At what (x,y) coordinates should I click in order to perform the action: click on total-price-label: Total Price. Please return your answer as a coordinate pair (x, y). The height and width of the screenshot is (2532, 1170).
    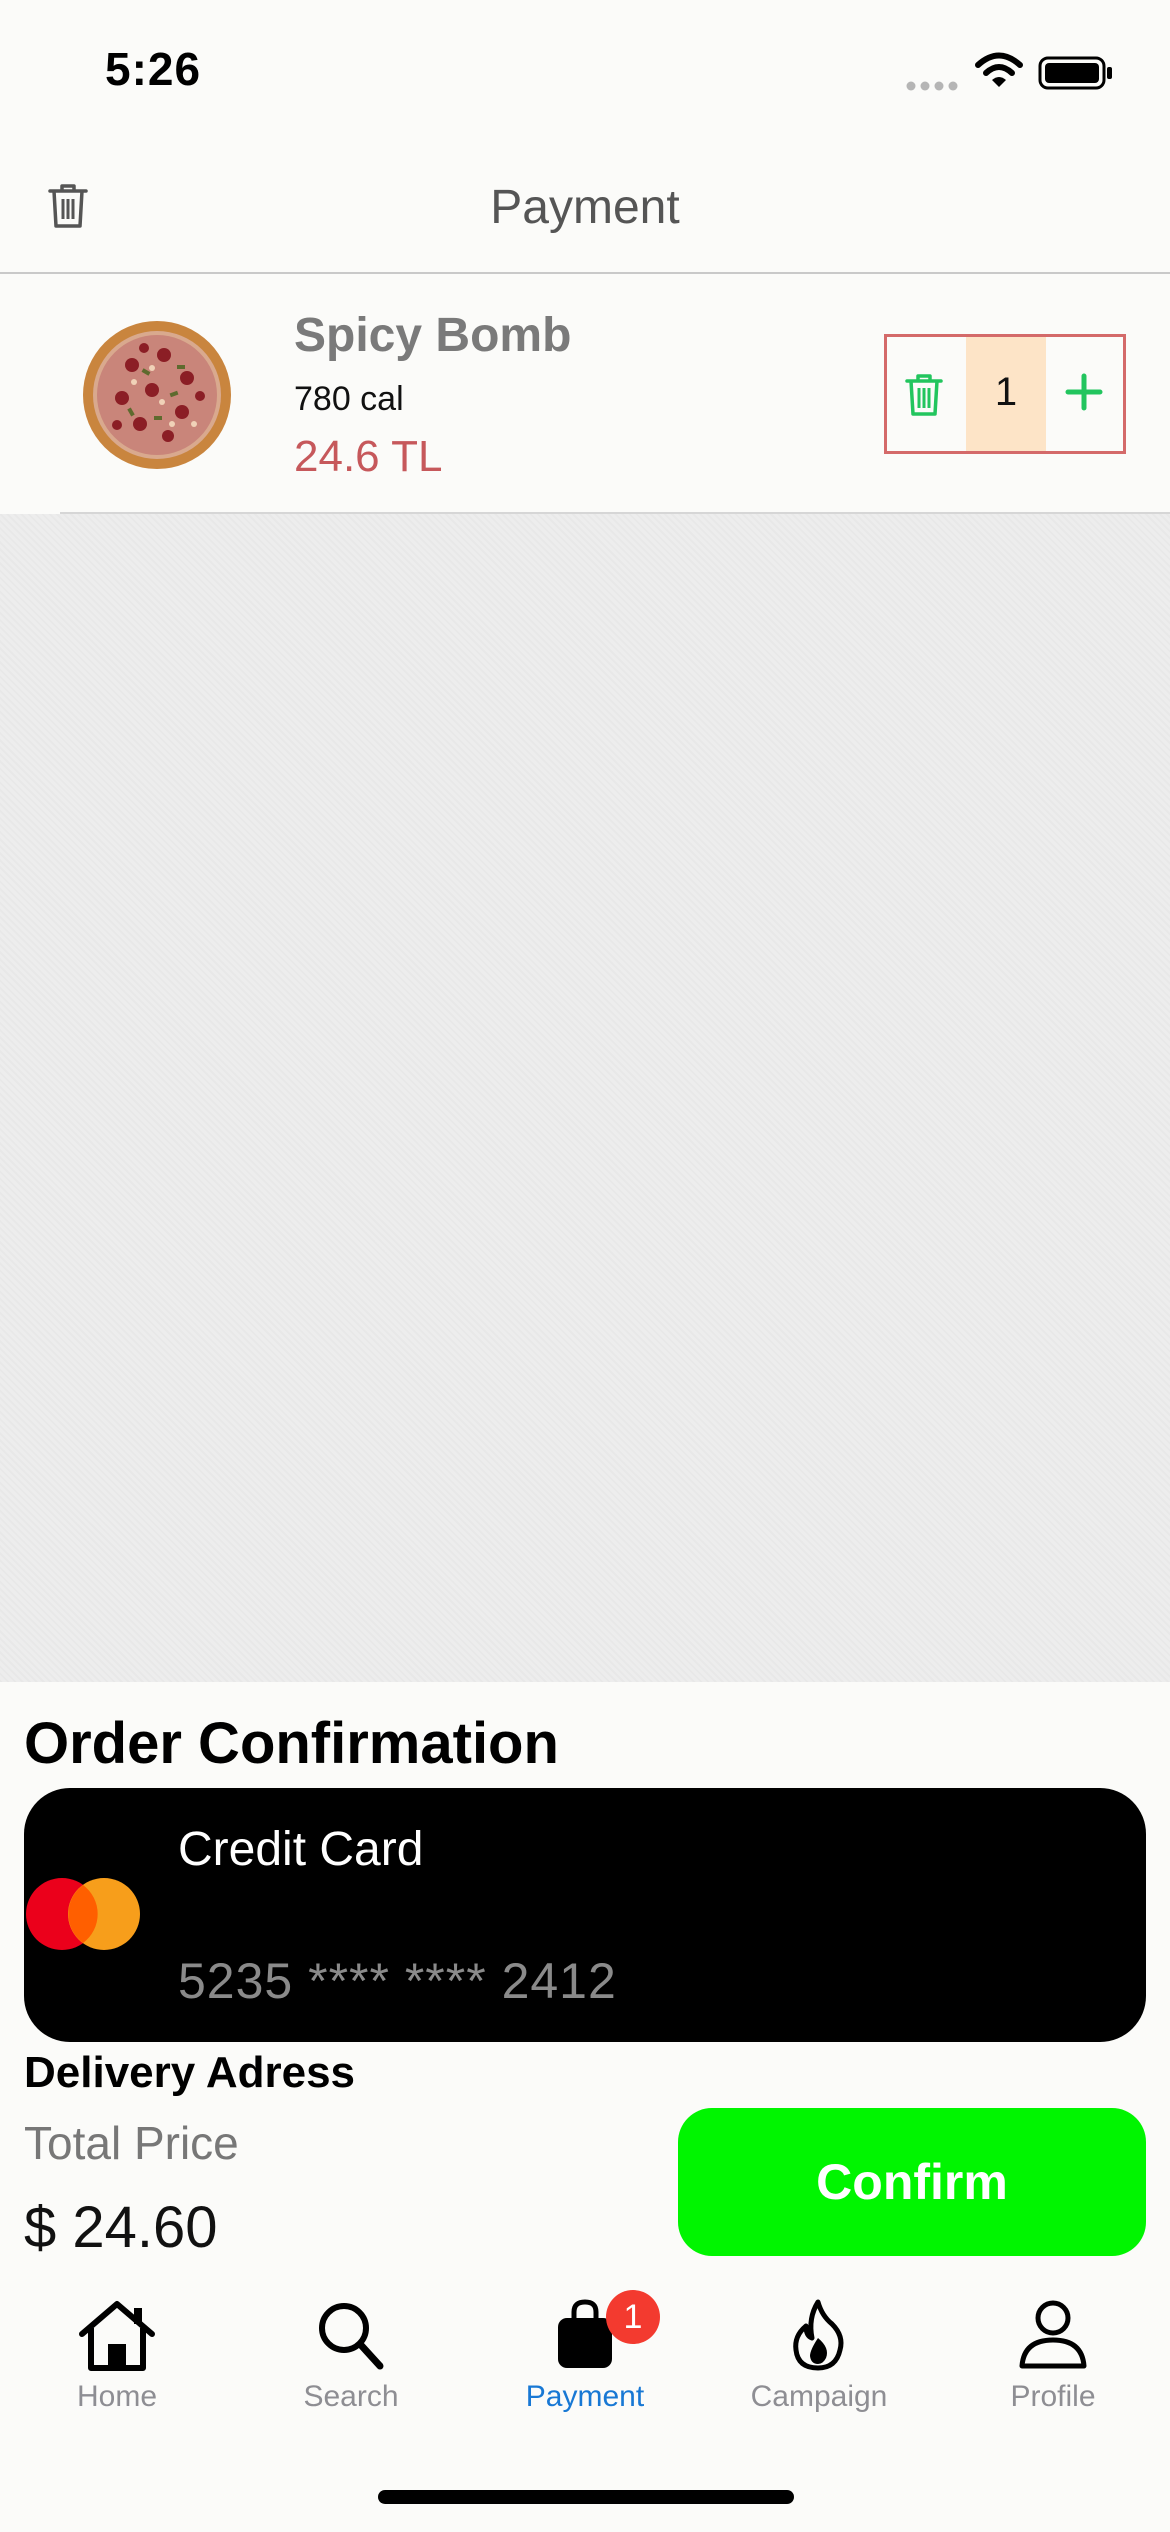
    Looking at the image, I should click on (131, 2143).